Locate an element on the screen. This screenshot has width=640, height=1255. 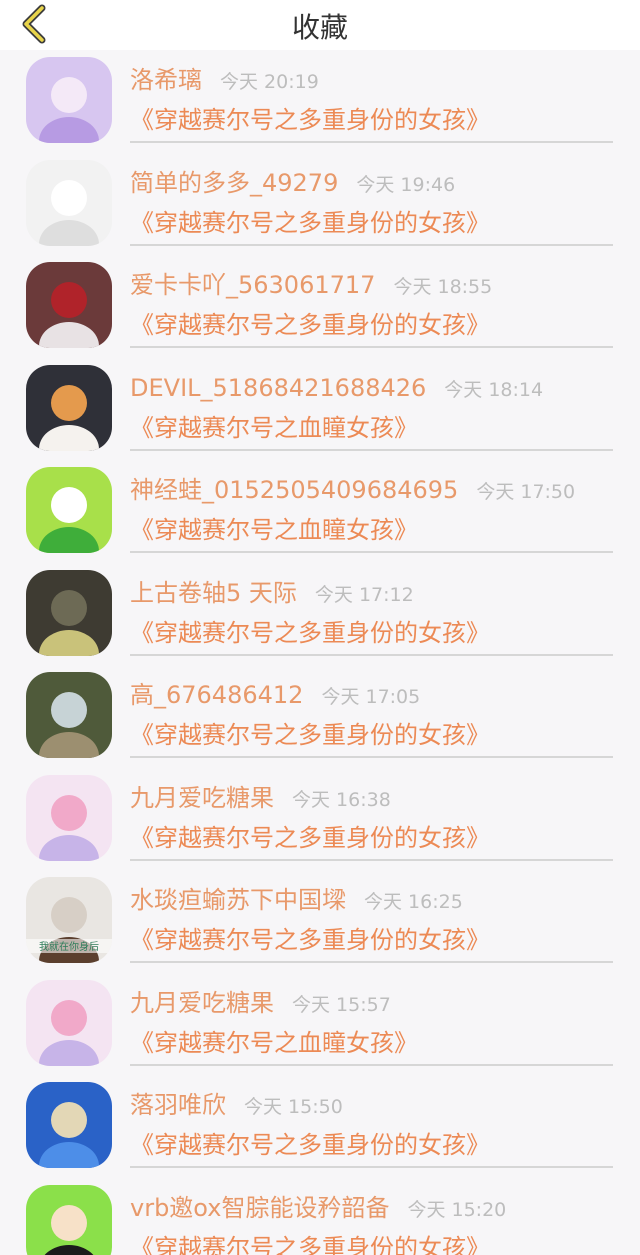
item-header: vrb邀ox智腙能设矜韶备 今天 15:20 is located at coordinates (375, 1209).